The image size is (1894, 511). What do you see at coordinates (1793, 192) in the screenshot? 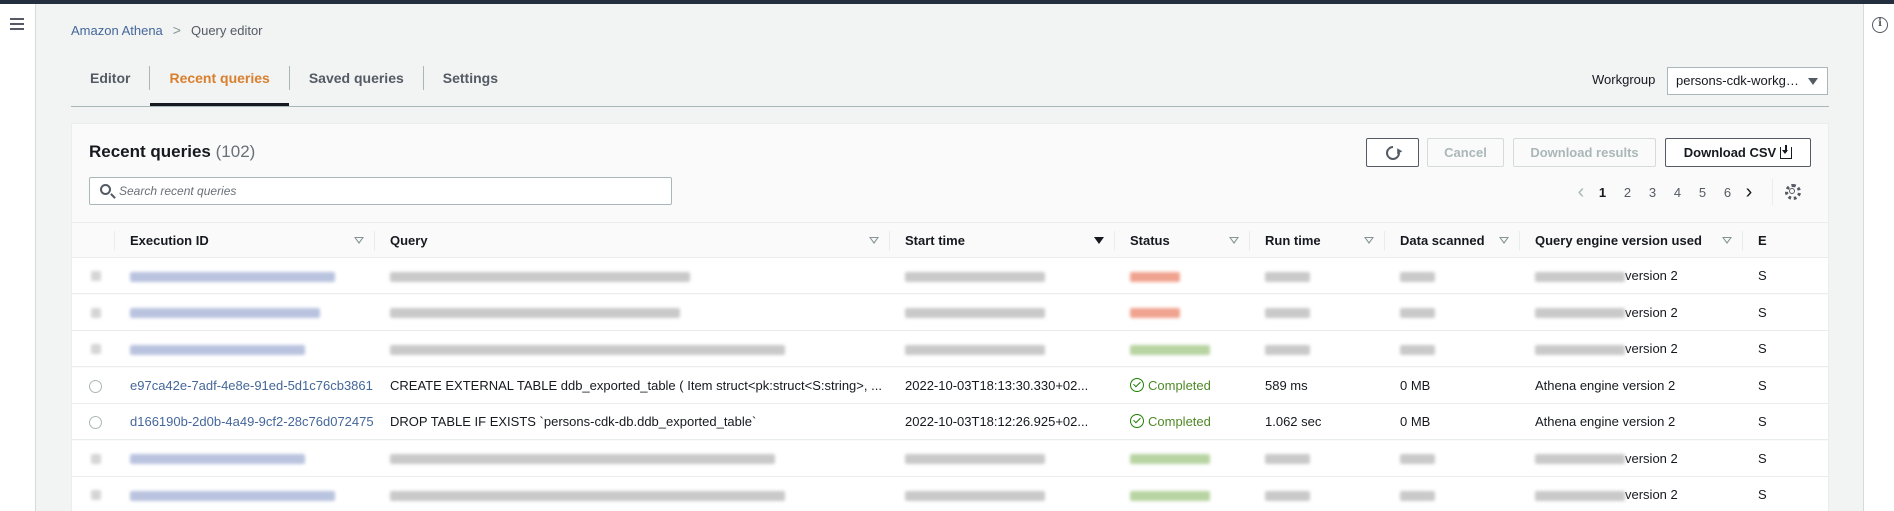
I see `gear-icon` at bounding box center [1793, 192].